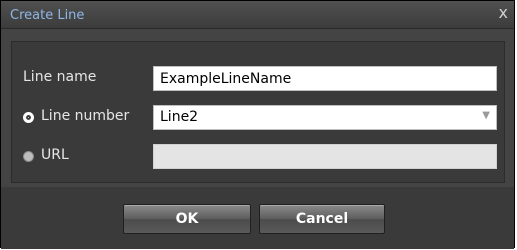  I want to click on line-number-radio, so click(28, 117).